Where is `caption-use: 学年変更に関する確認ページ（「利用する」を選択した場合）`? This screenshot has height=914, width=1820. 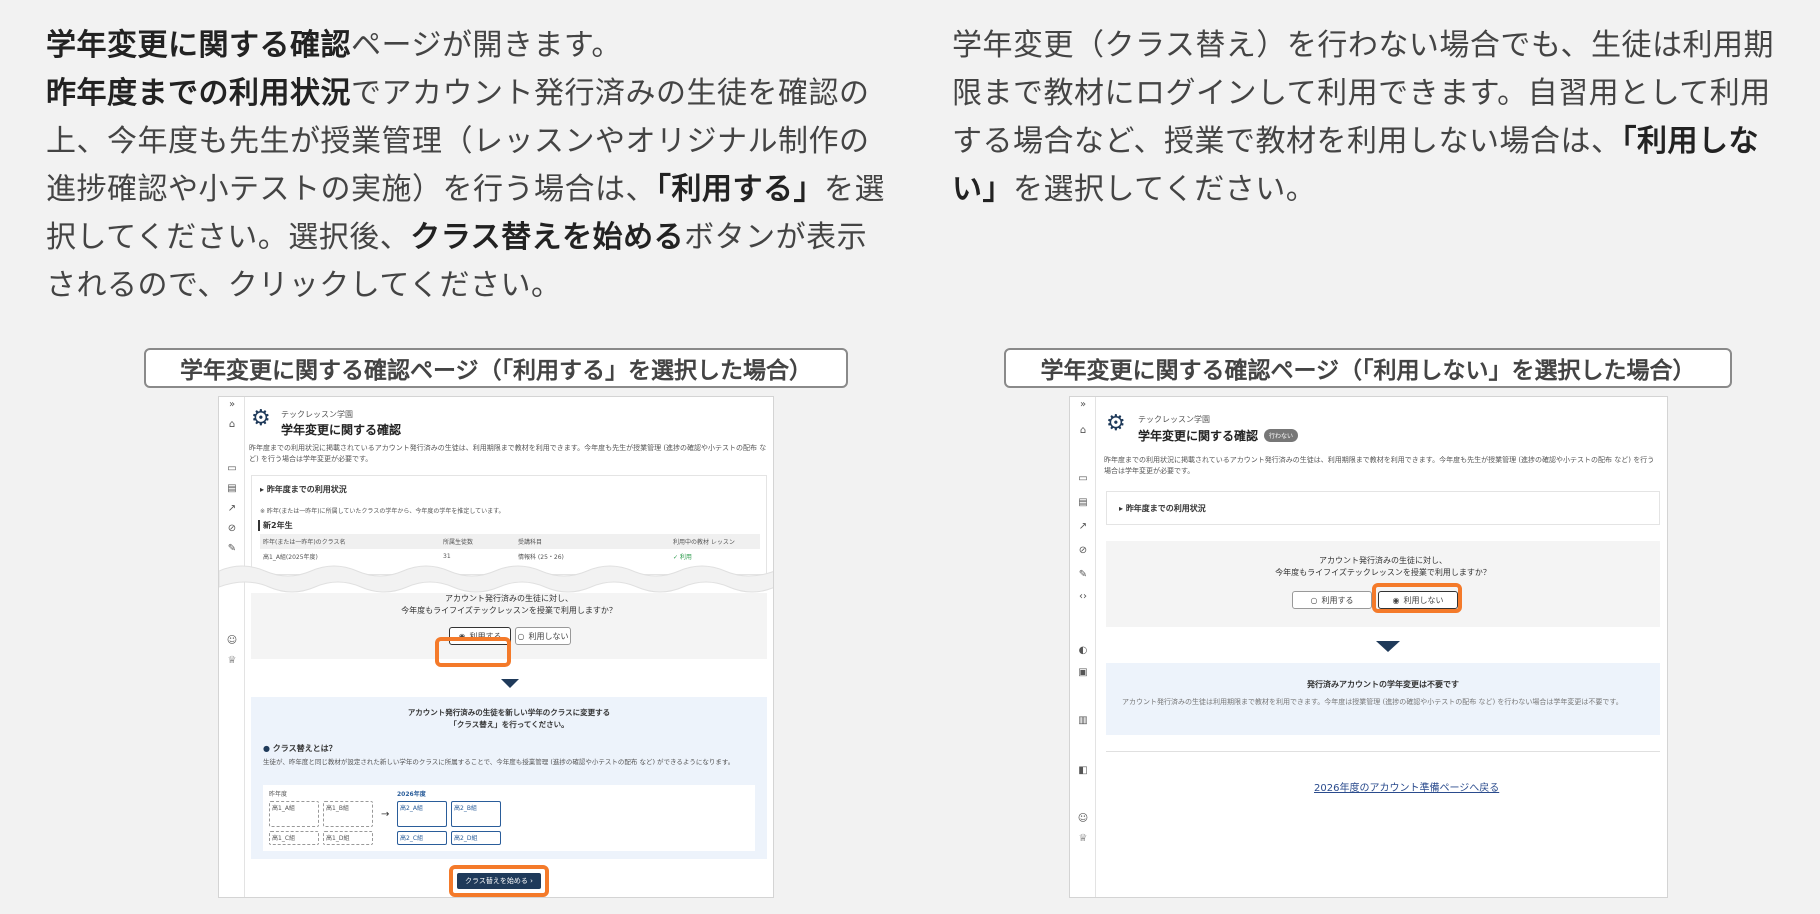 caption-use: 学年変更に関する確認ページ（「利用する」を選択した場合） is located at coordinates (496, 368).